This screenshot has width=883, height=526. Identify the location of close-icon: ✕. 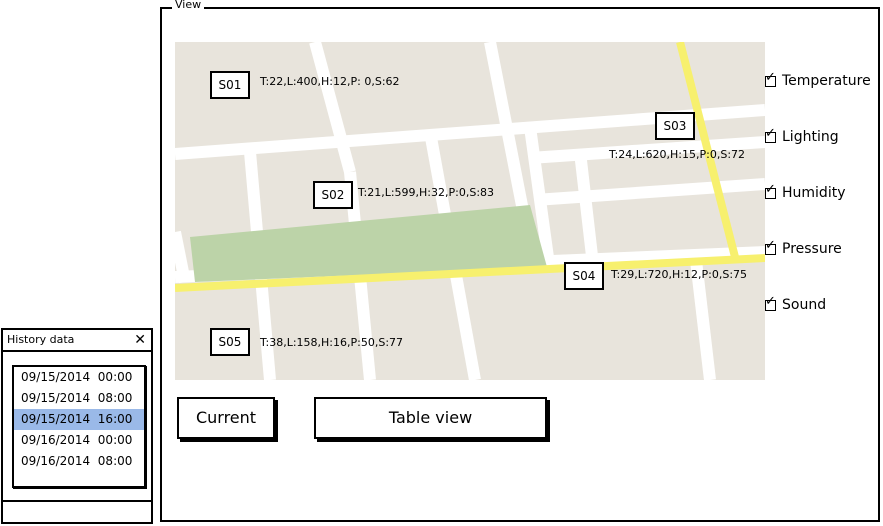
(140, 340).